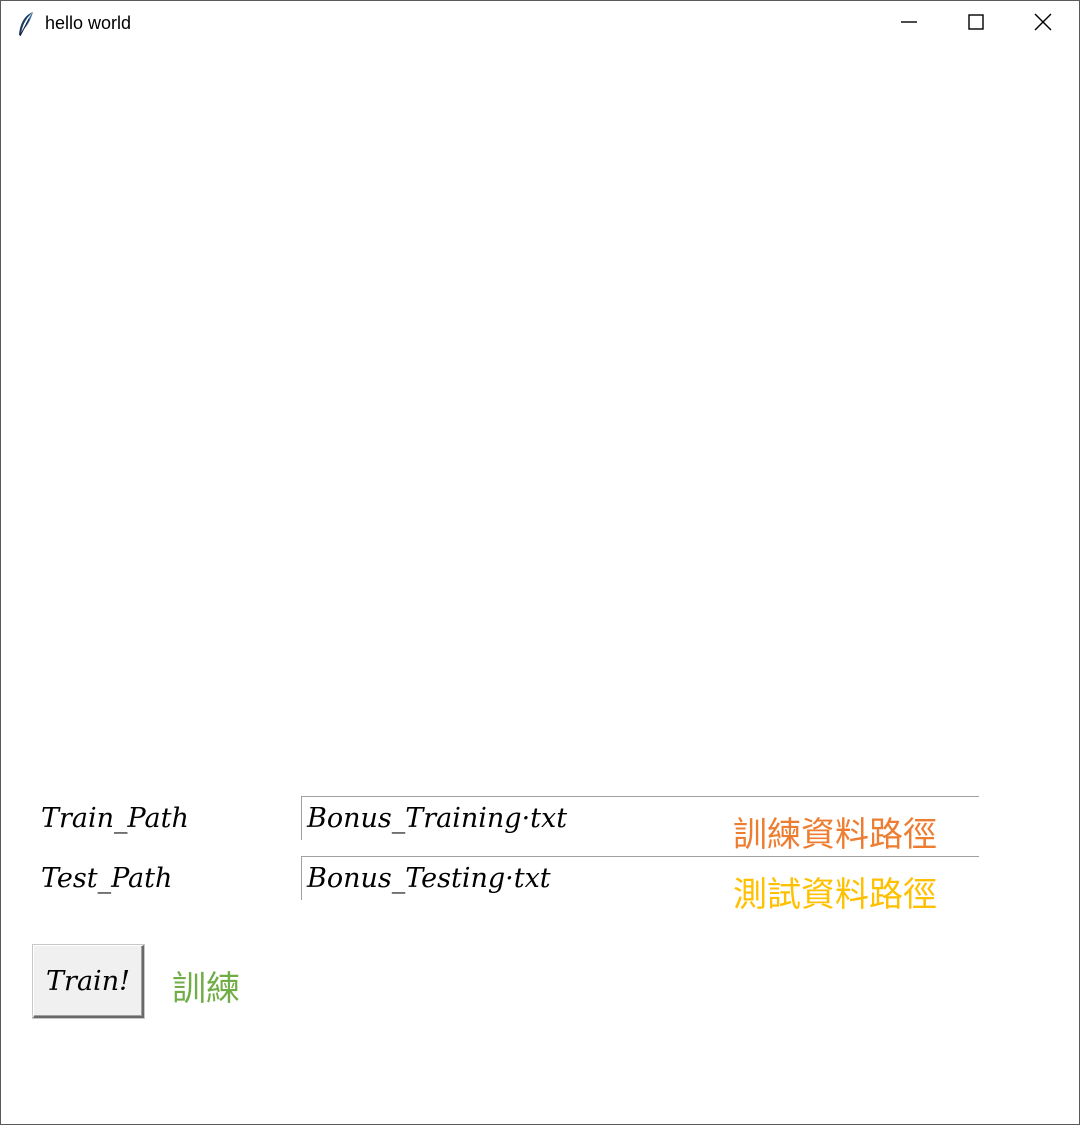  I want to click on maximize-icon, so click(976, 24).